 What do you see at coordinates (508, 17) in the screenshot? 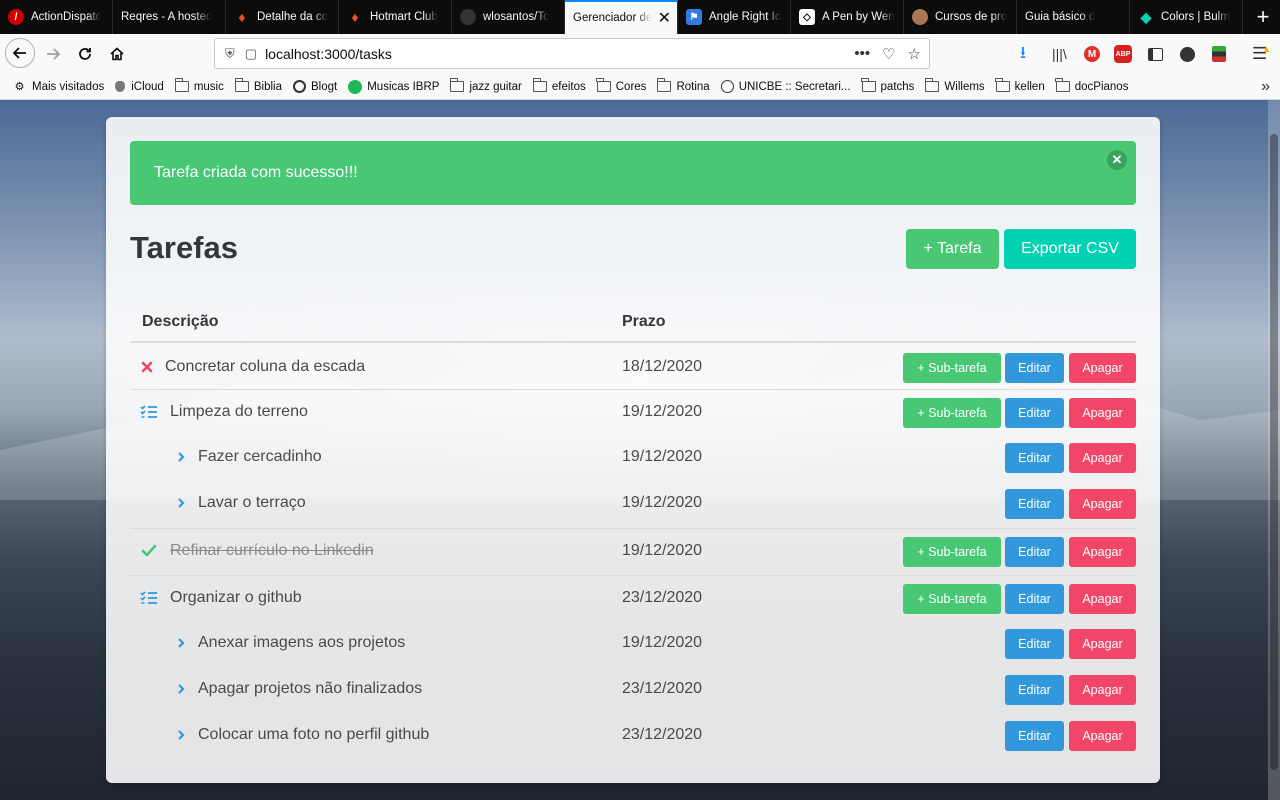
I see `browser-tab: wlosantos/To` at bounding box center [508, 17].